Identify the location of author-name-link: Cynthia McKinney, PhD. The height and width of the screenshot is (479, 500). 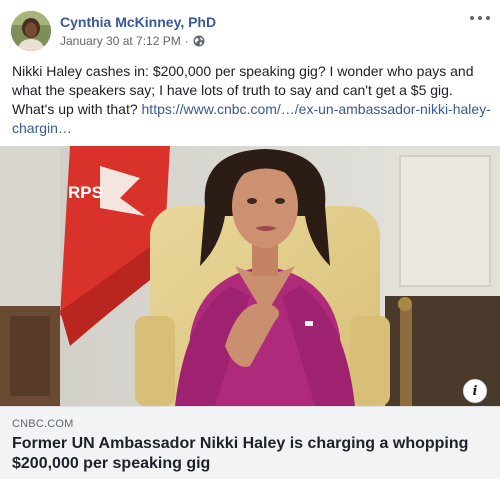
(138, 22).